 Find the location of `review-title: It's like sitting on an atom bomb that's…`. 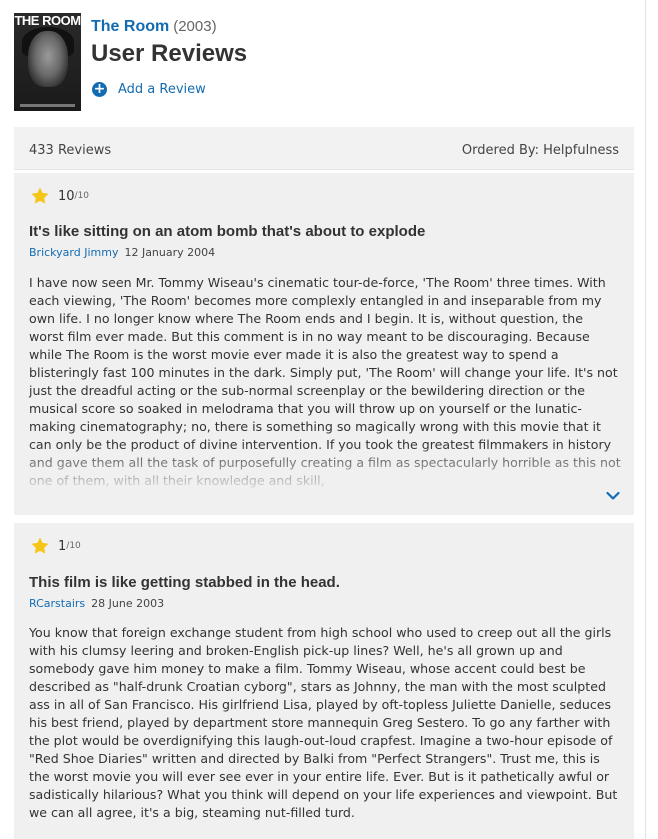

review-title: It's like sitting on an atom bomb that's… is located at coordinates (227, 231).